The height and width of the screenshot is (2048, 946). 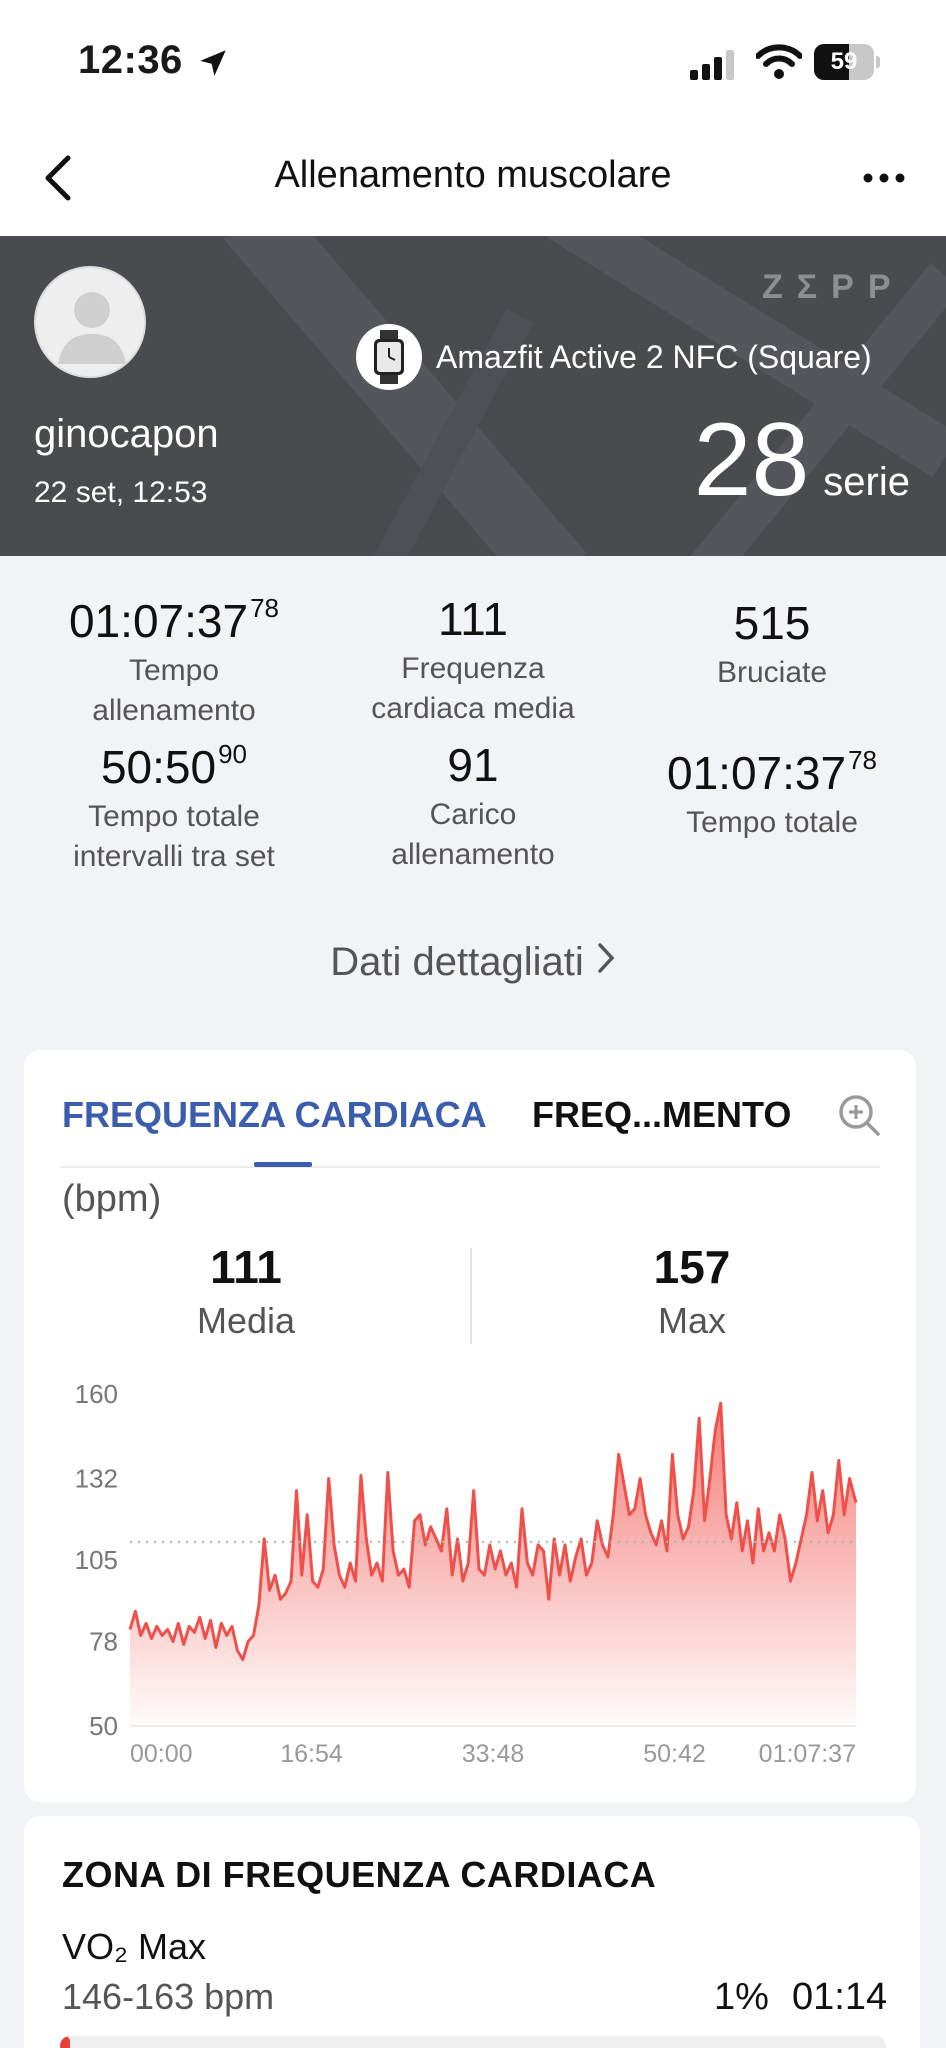 What do you see at coordinates (866, 482) in the screenshot?
I see `series-unit: serie` at bounding box center [866, 482].